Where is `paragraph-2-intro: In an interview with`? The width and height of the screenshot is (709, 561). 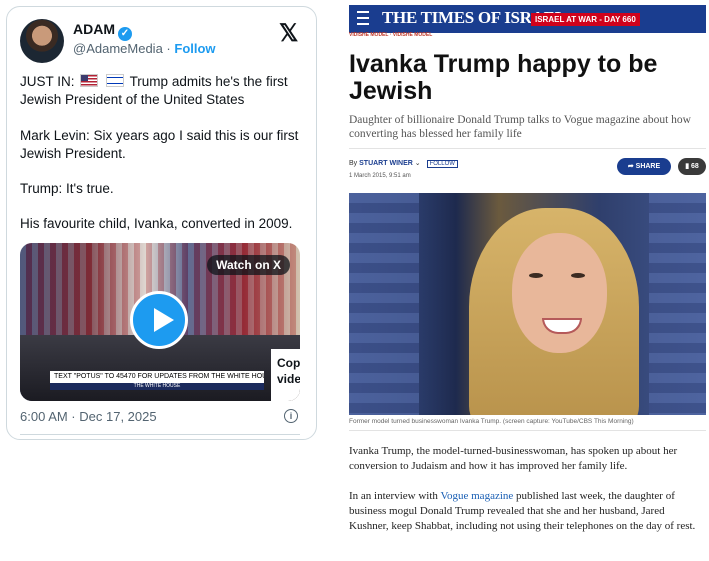 paragraph-2-intro: In an interview with is located at coordinates (393, 496).